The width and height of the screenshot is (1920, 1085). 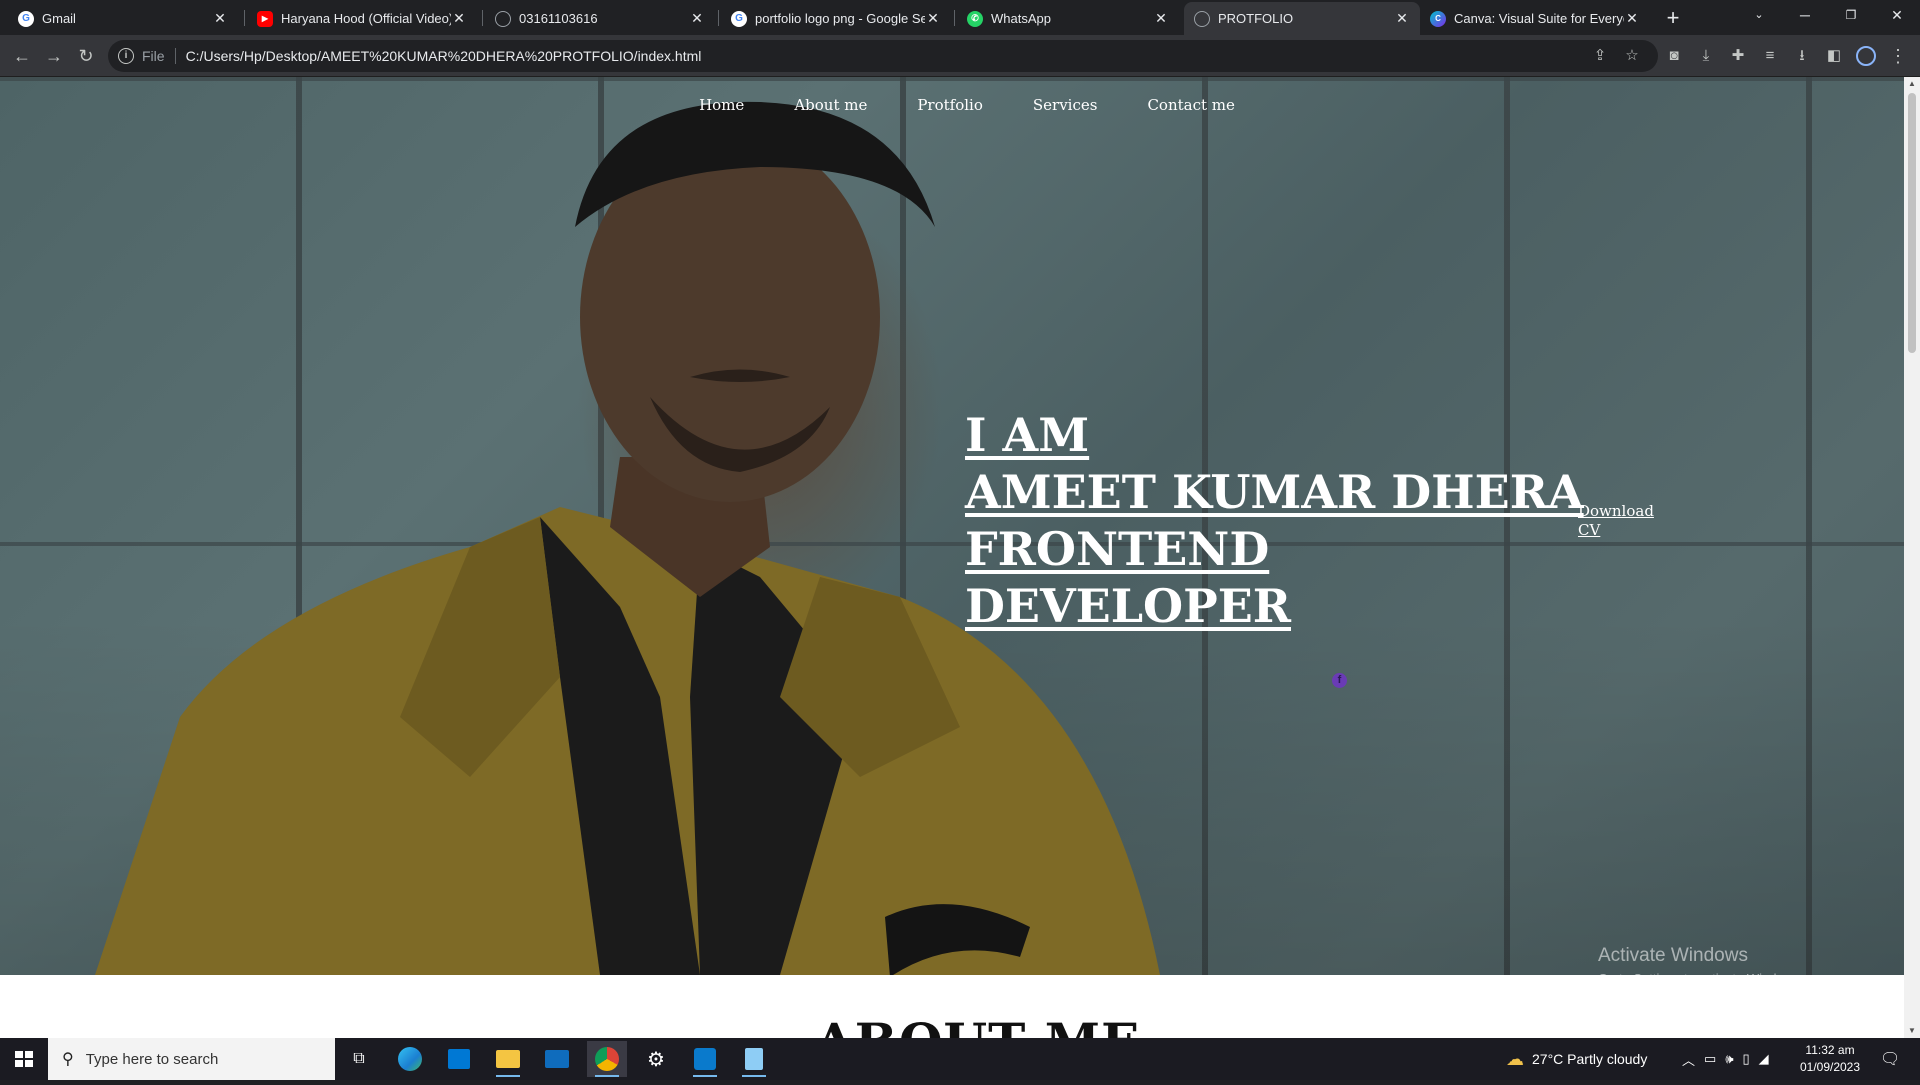 What do you see at coordinates (830, 105) in the screenshot?
I see `nav-about: About me` at bounding box center [830, 105].